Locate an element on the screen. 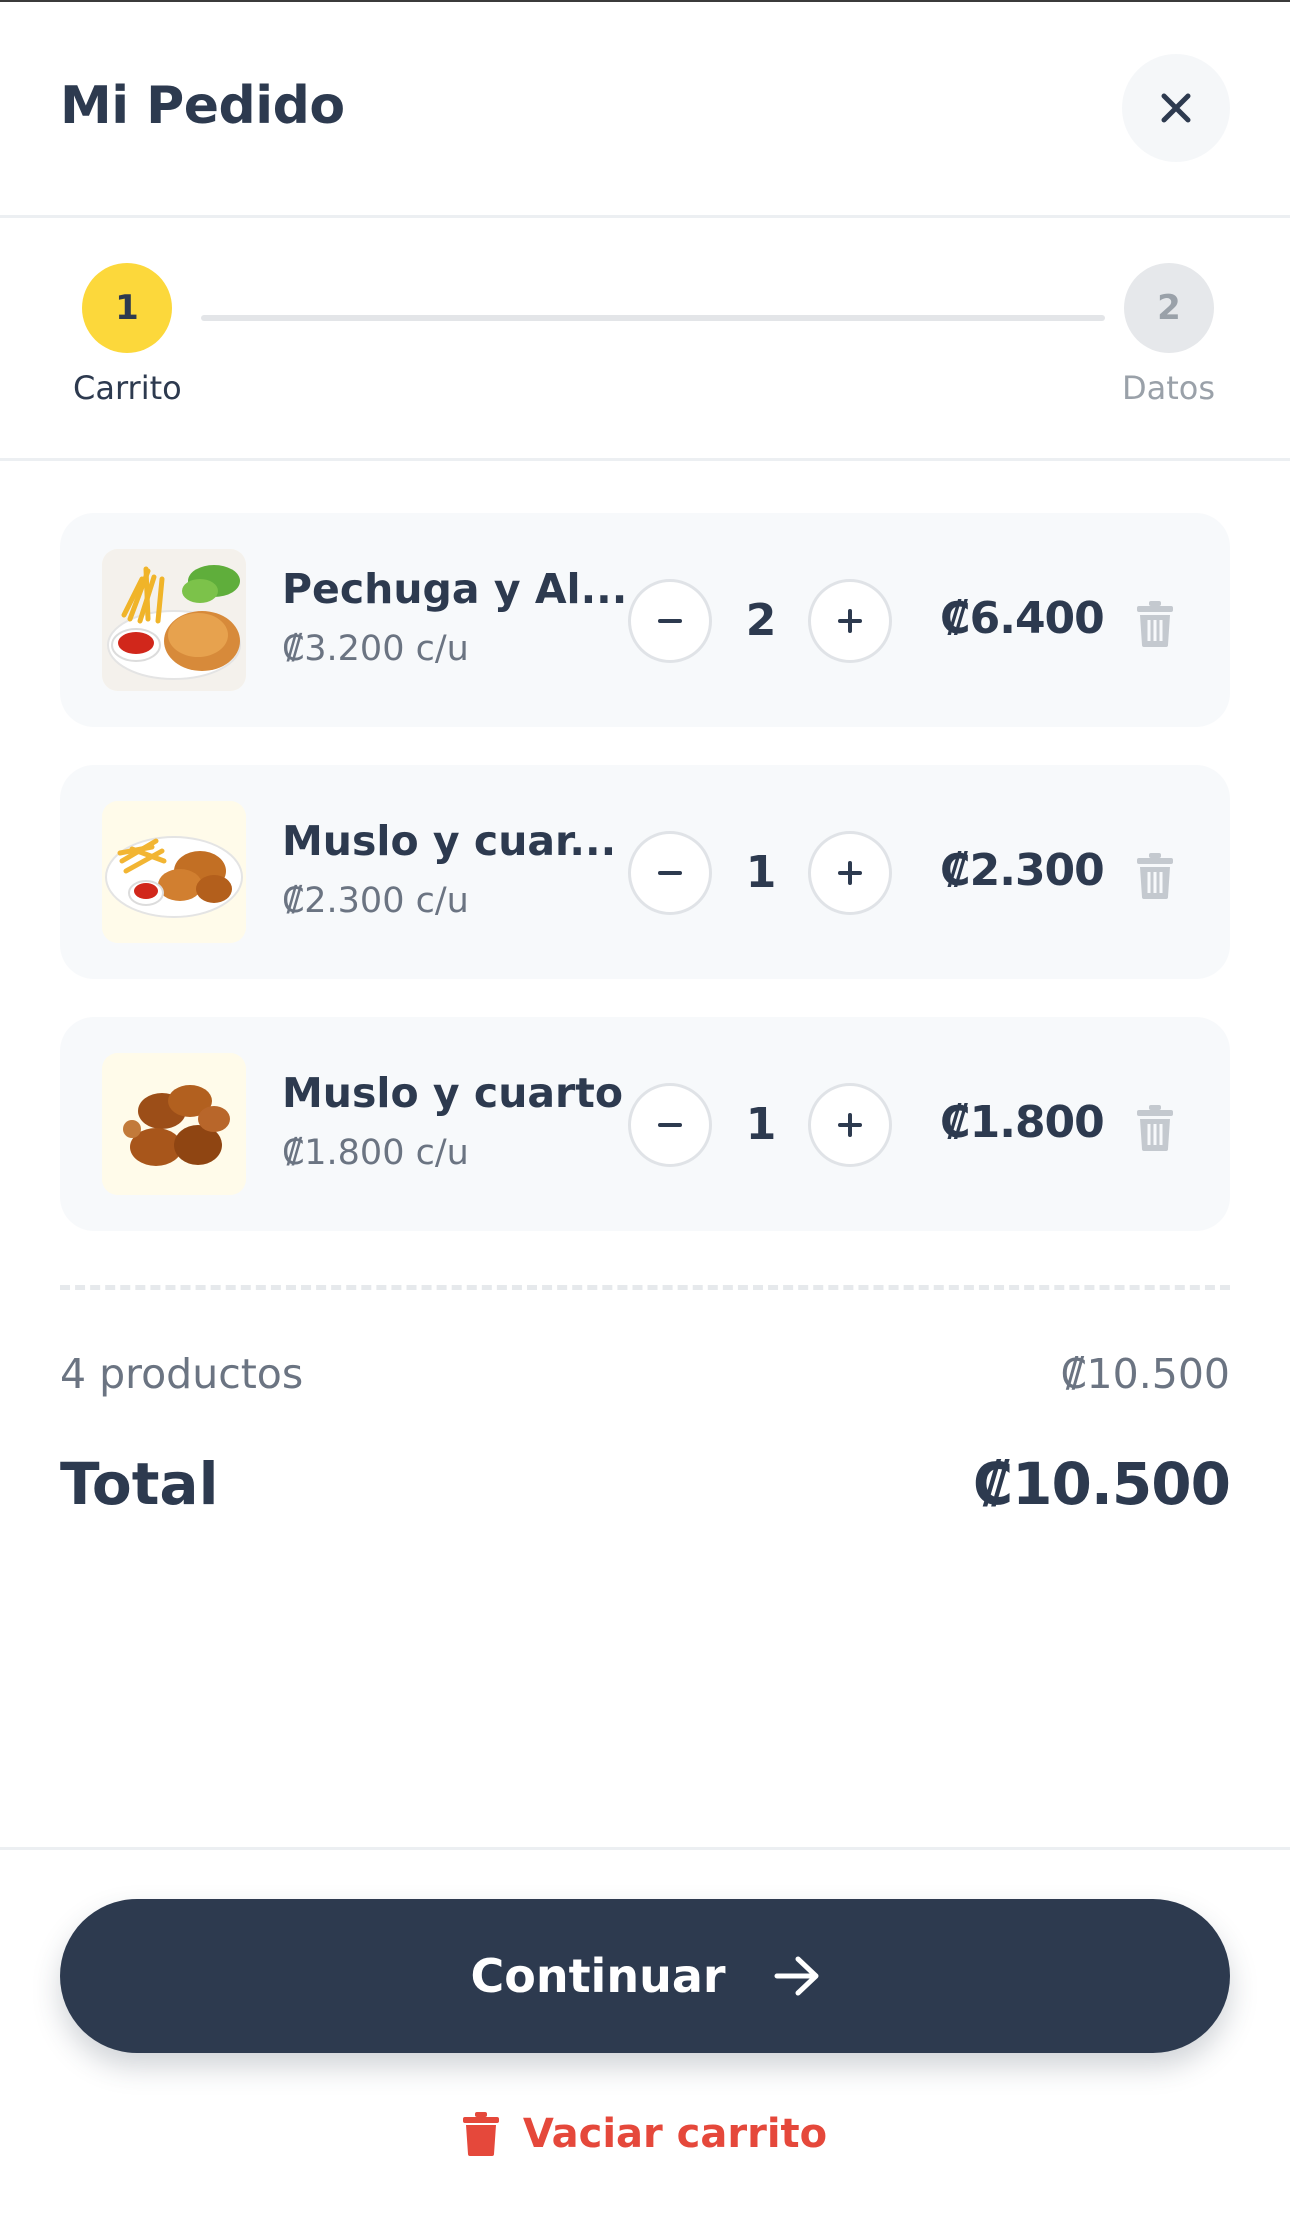 This screenshot has height=2235, width=1290. close-icon is located at coordinates (1176, 108).